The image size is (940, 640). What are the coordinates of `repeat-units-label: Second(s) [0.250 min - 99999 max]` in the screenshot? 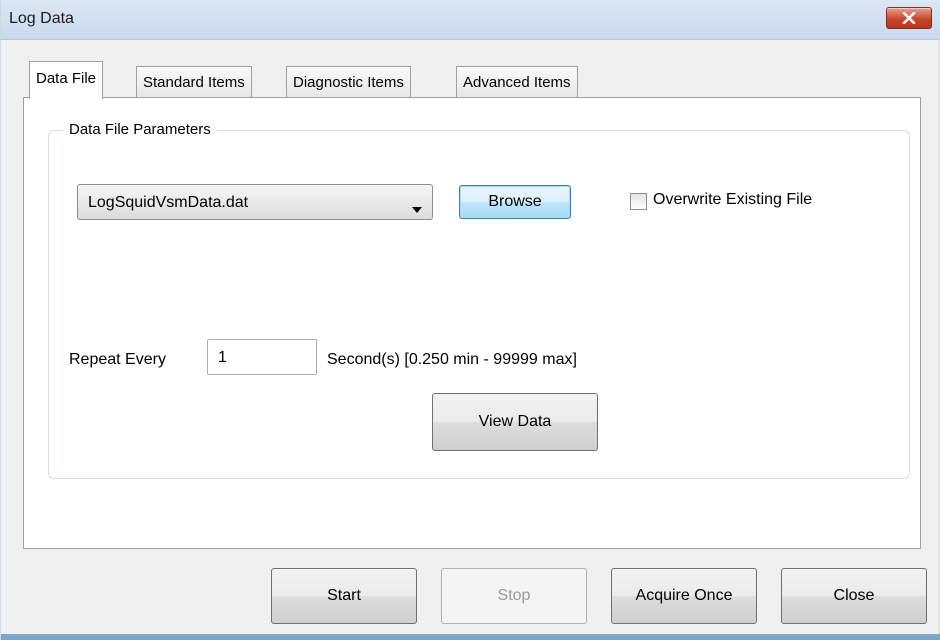 It's located at (452, 359).